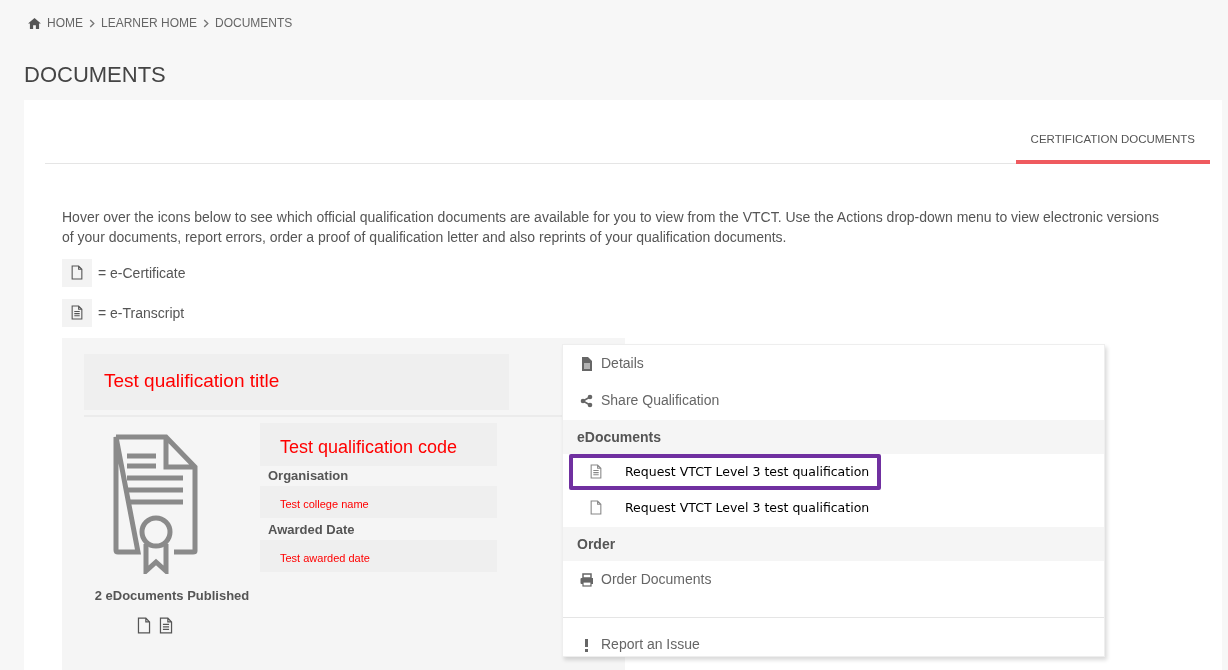 Image resolution: width=1228 pixels, height=670 pixels. What do you see at coordinates (65, 23) in the screenshot?
I see `breadcrumb-link: HOME` at bounding box center [65, 23].